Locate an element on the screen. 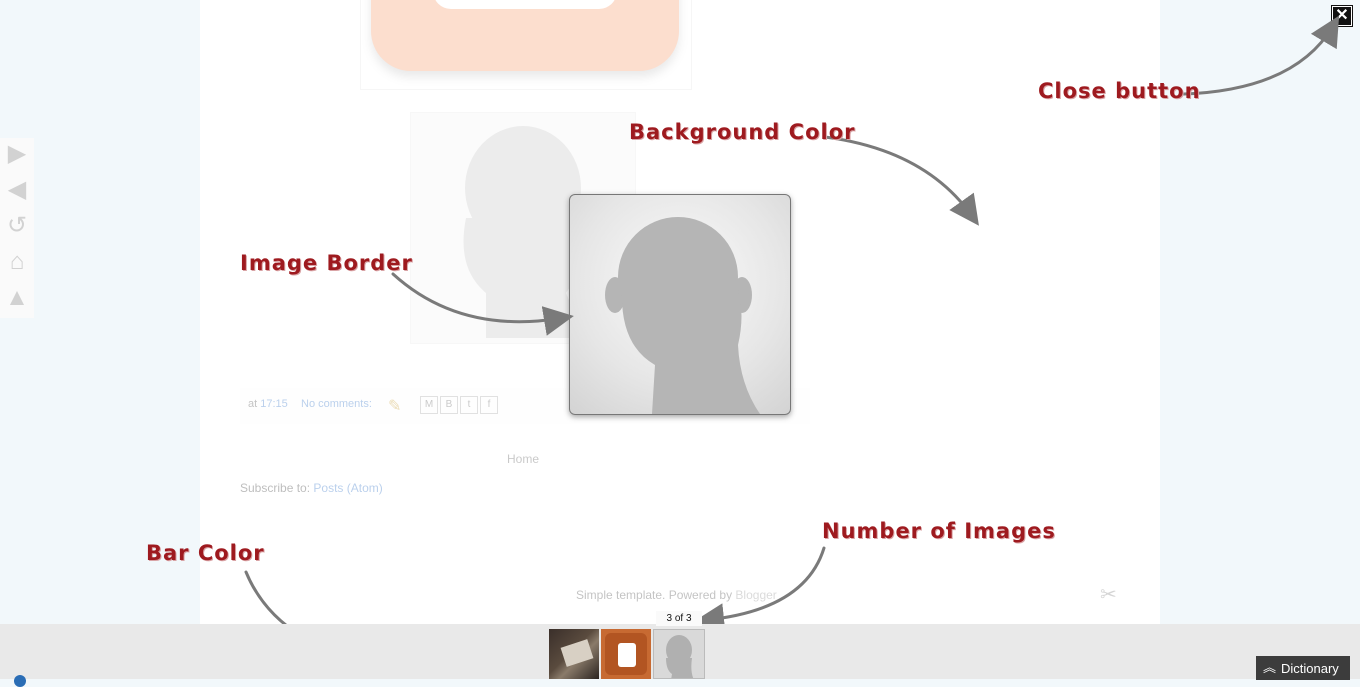  avatar-thumb-icon is located at coordinates (680, 656).